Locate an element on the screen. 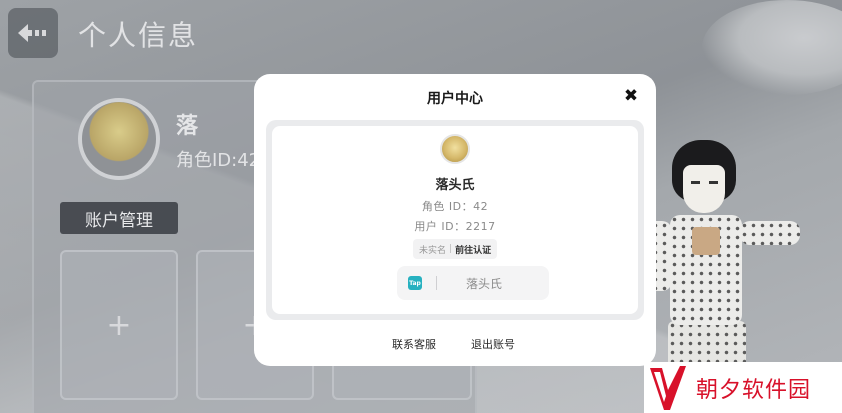 The image size is (842, 413). user-name: 落头氏 is located at coordinates (455, 185).